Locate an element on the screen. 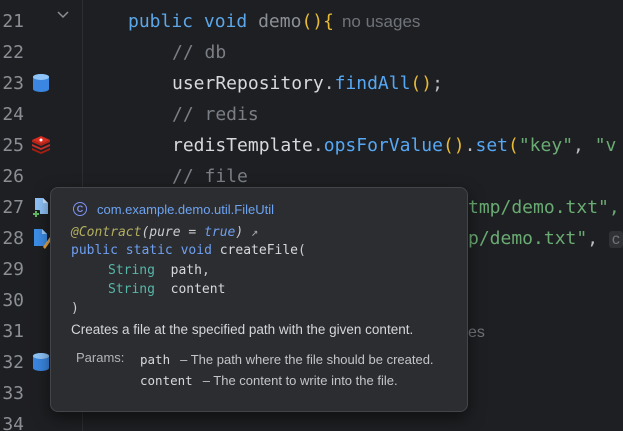 This screenshot has width=623, height=431. comment: // db is located at coordinates (199, 52).